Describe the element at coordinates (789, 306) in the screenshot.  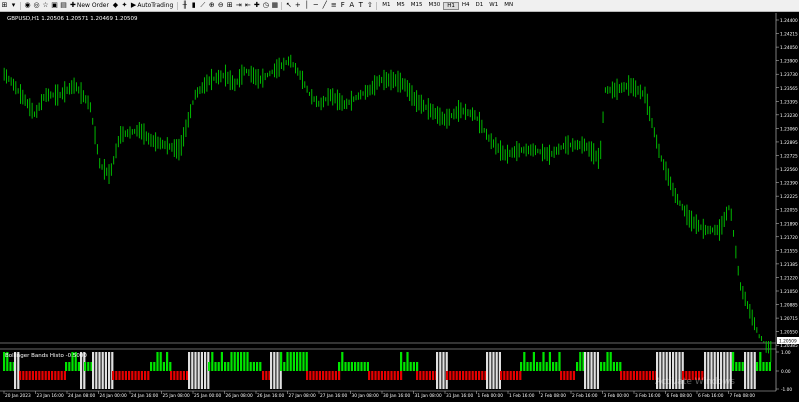
I see `price-tick-label: 1.20885` at that location.